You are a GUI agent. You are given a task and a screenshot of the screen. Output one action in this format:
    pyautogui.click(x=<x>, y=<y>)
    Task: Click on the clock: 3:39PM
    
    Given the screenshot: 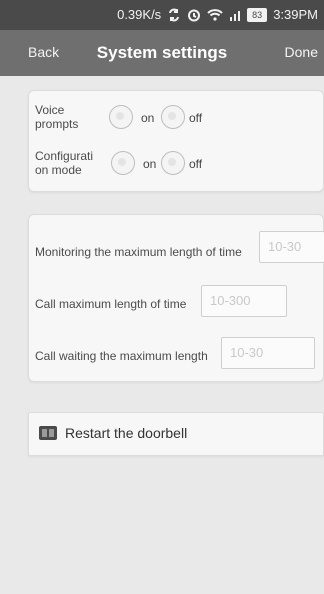 What is the action you would take?
    pyautogui.click(x=295, y=14)
    